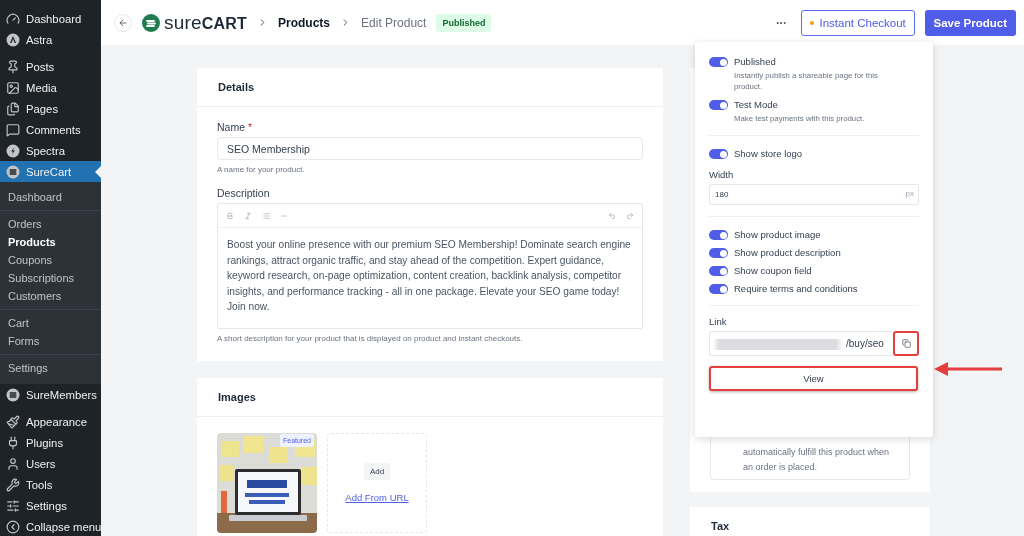 Image resolution: width=1024 pixels, height=536 pixels. Describe the element at coordinates (50, 323) in the screenshot. I see `submenu-item: Cart` at that location.